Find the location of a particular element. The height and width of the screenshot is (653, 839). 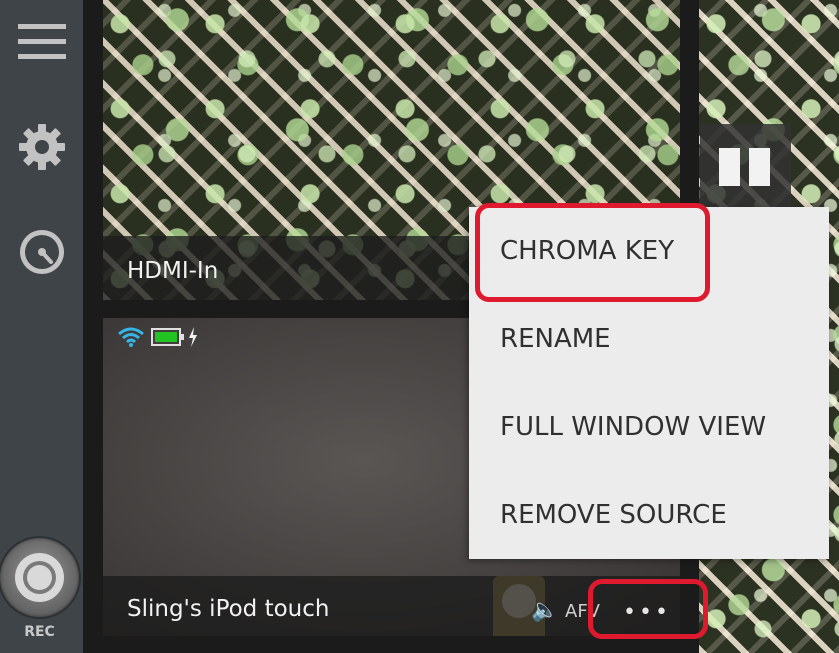

sidebar: REC is located at coordinates (41, 326).